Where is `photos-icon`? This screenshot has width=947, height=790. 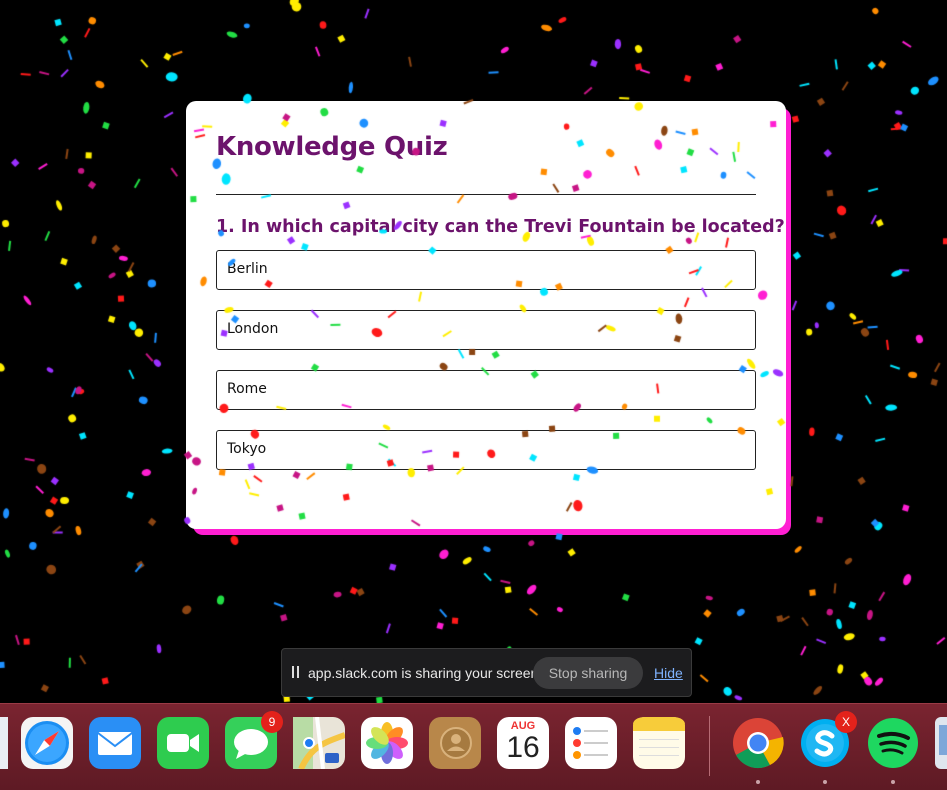
photos-icon is located at coordinates (387, 743).